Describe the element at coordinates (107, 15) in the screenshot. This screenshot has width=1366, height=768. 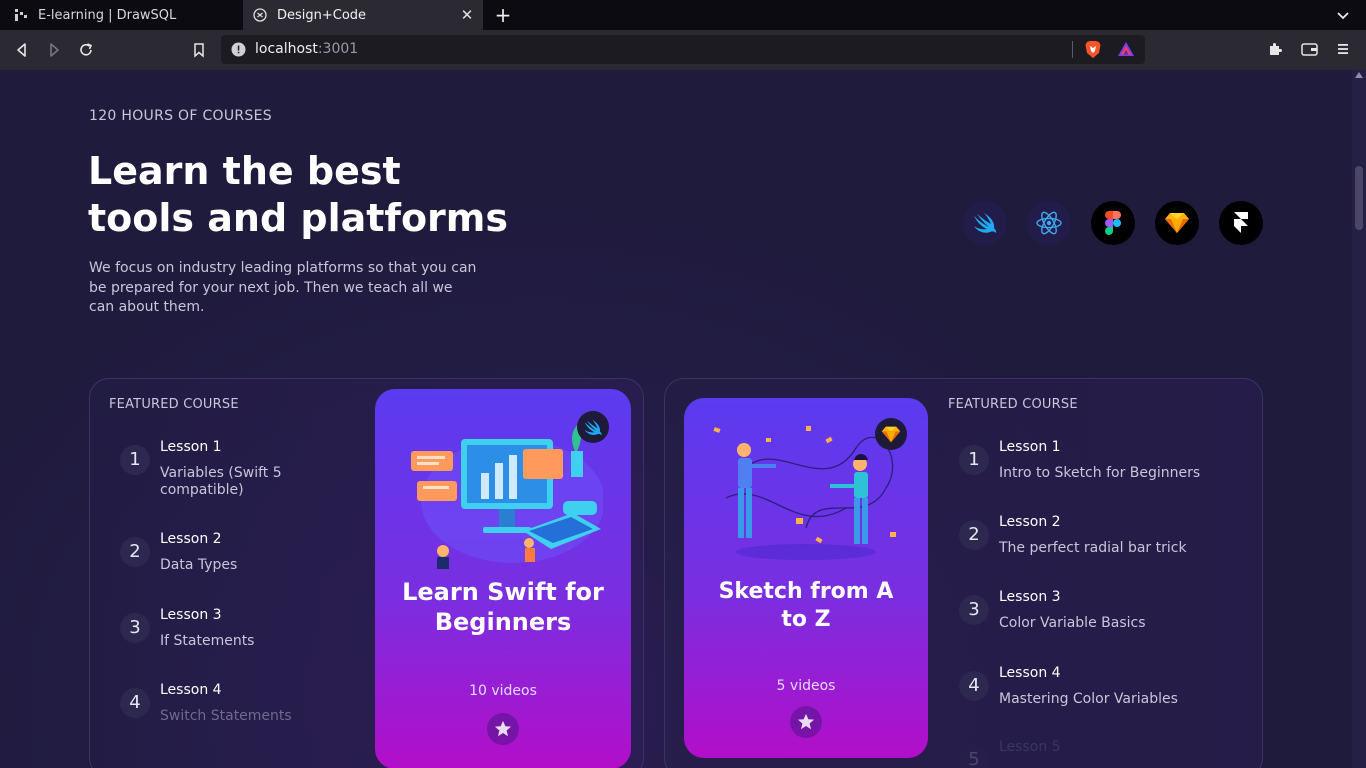
I see `tab-label: E-learning | DrawSQL` at that location.